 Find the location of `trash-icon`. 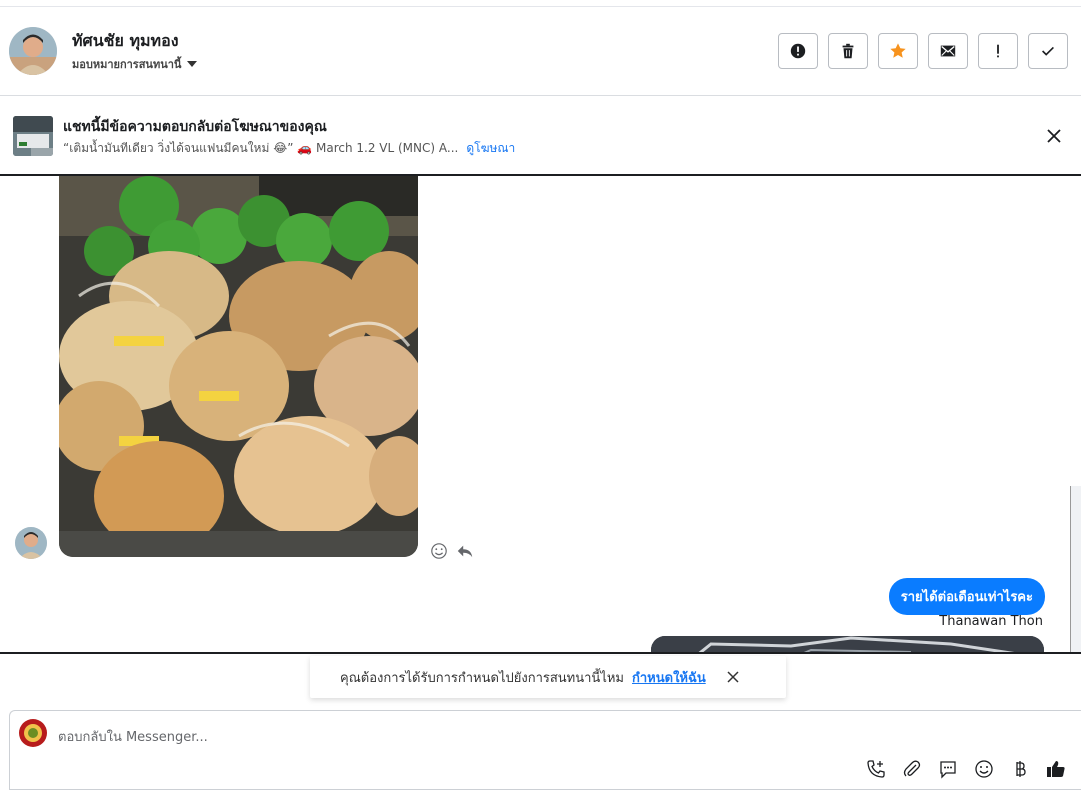

trash-icon is located at coordinates (848, 51).